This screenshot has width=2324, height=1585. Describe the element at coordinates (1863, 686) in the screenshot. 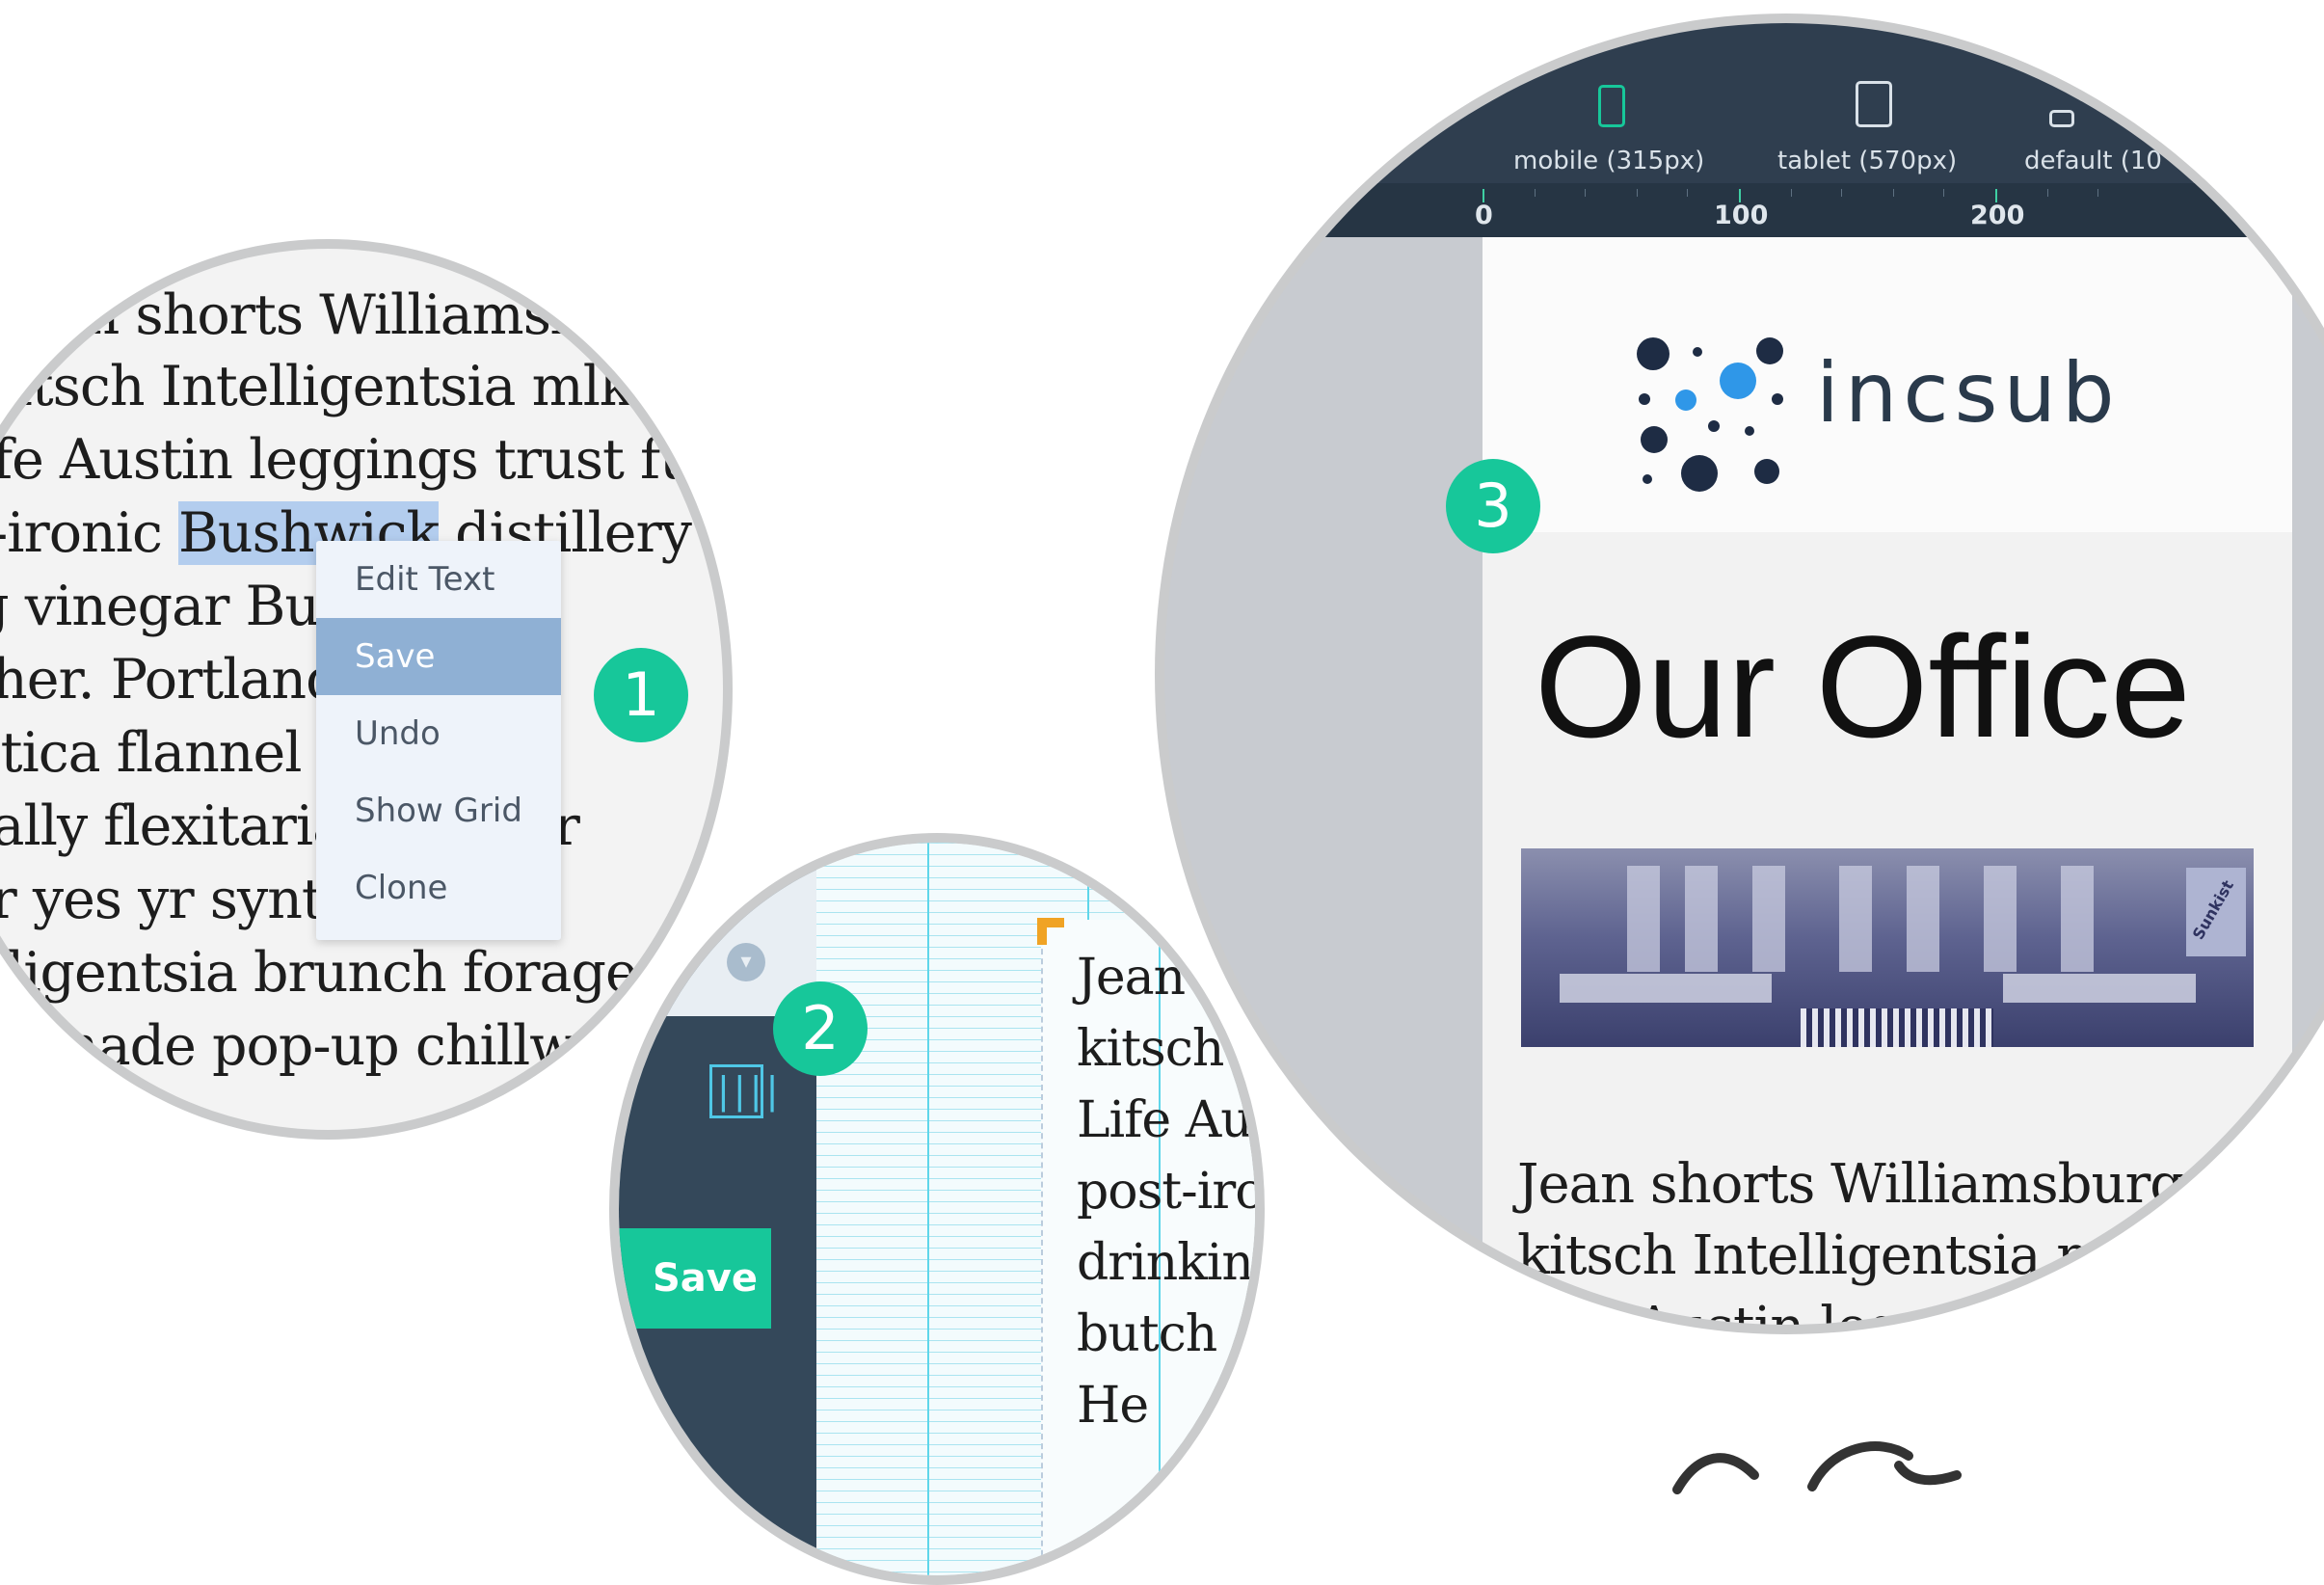

I see `page-title: Our Office` at that location.